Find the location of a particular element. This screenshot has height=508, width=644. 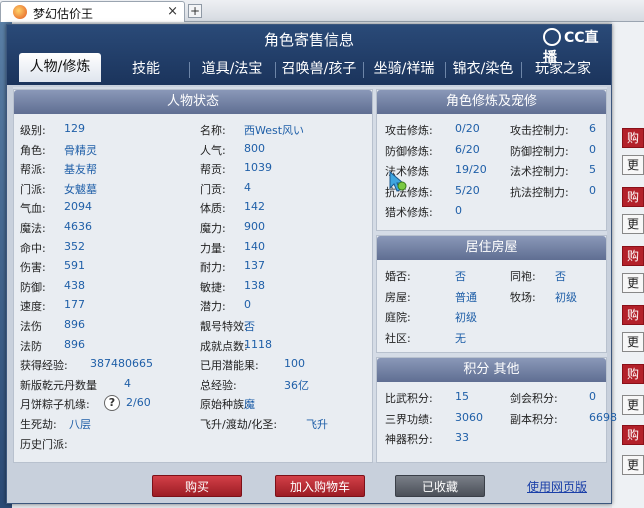

cultivation-field-value: 19/20 is located at coordinates (471, 169).